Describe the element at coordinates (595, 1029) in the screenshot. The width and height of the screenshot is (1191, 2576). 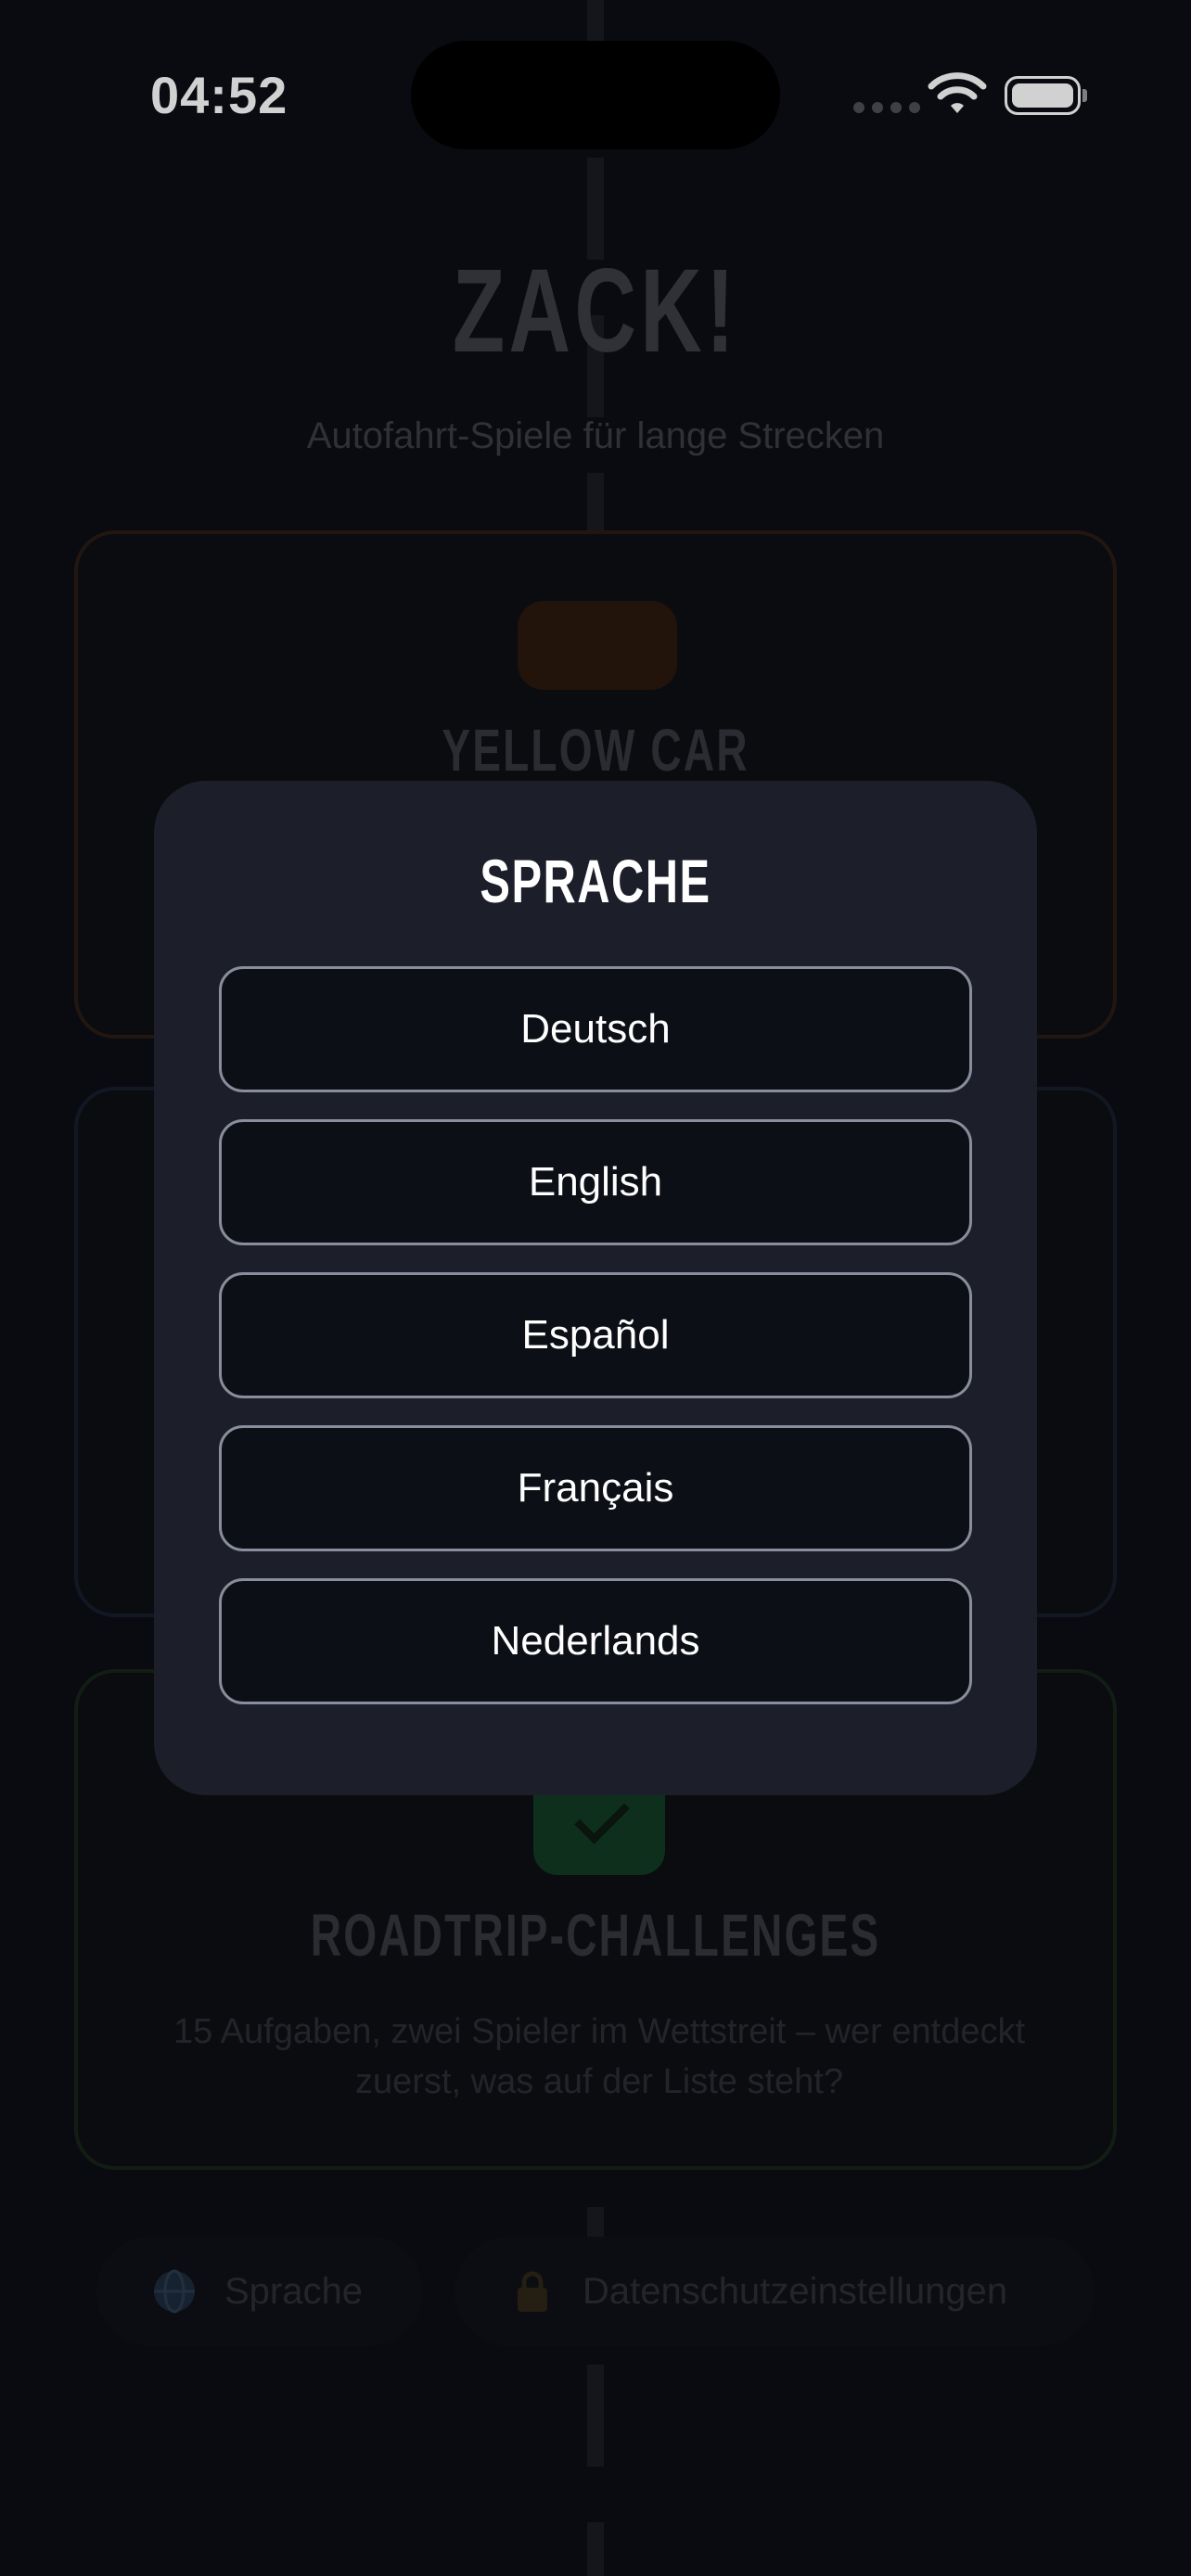
I see `language-option-deutsch: Deutsch` at that location.